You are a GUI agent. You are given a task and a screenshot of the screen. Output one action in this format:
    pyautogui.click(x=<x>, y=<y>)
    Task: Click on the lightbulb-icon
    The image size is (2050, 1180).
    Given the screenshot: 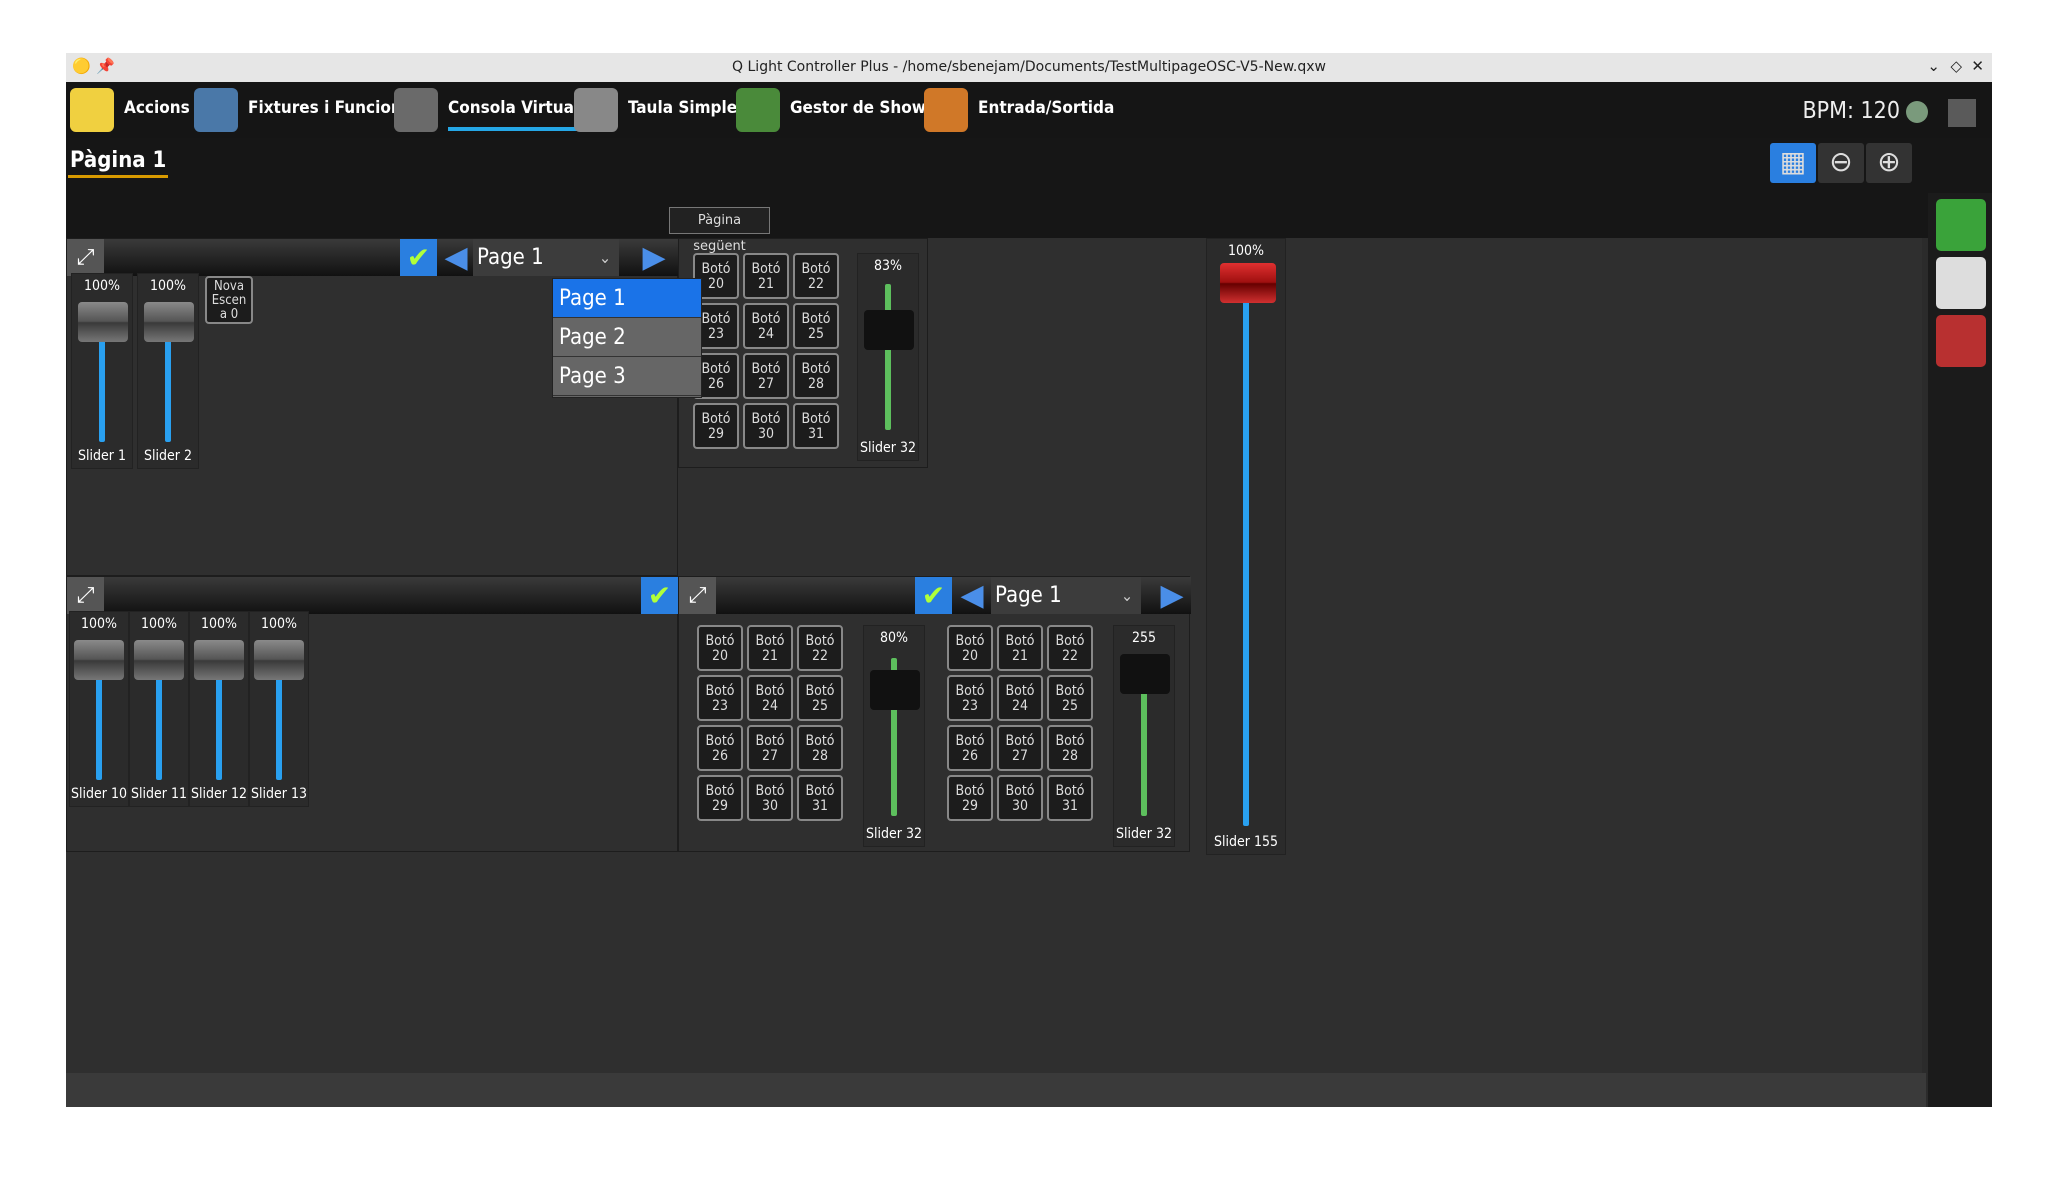 What is the action you would take?
    pyautogui.click(x=92, y=110)
    